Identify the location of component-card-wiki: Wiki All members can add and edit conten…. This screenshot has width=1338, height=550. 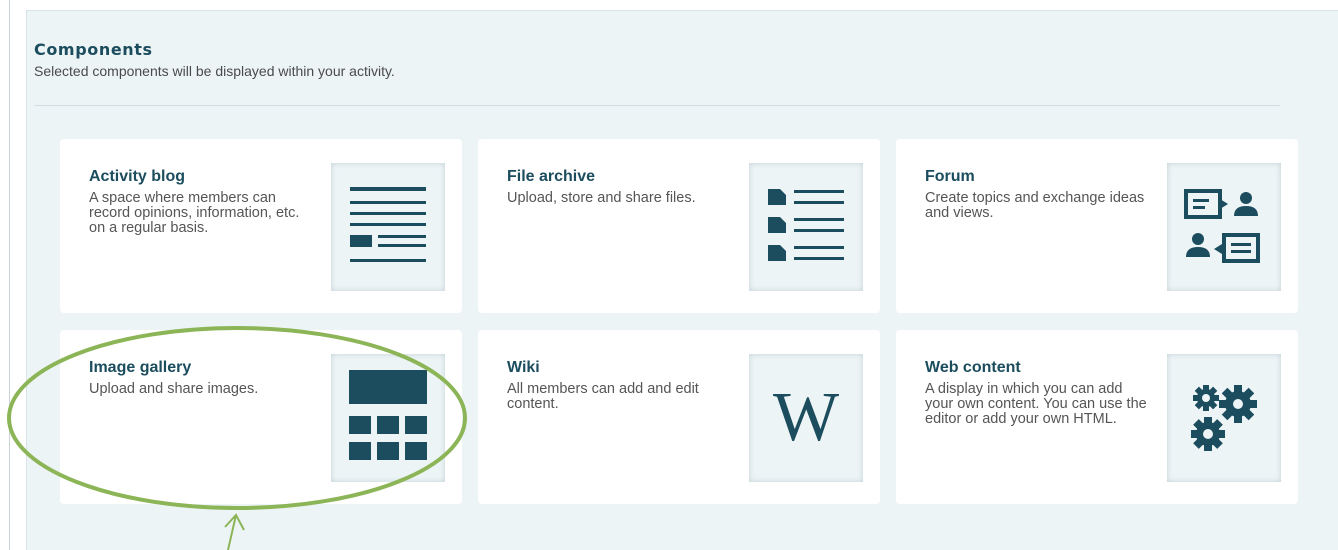
(679, 417).